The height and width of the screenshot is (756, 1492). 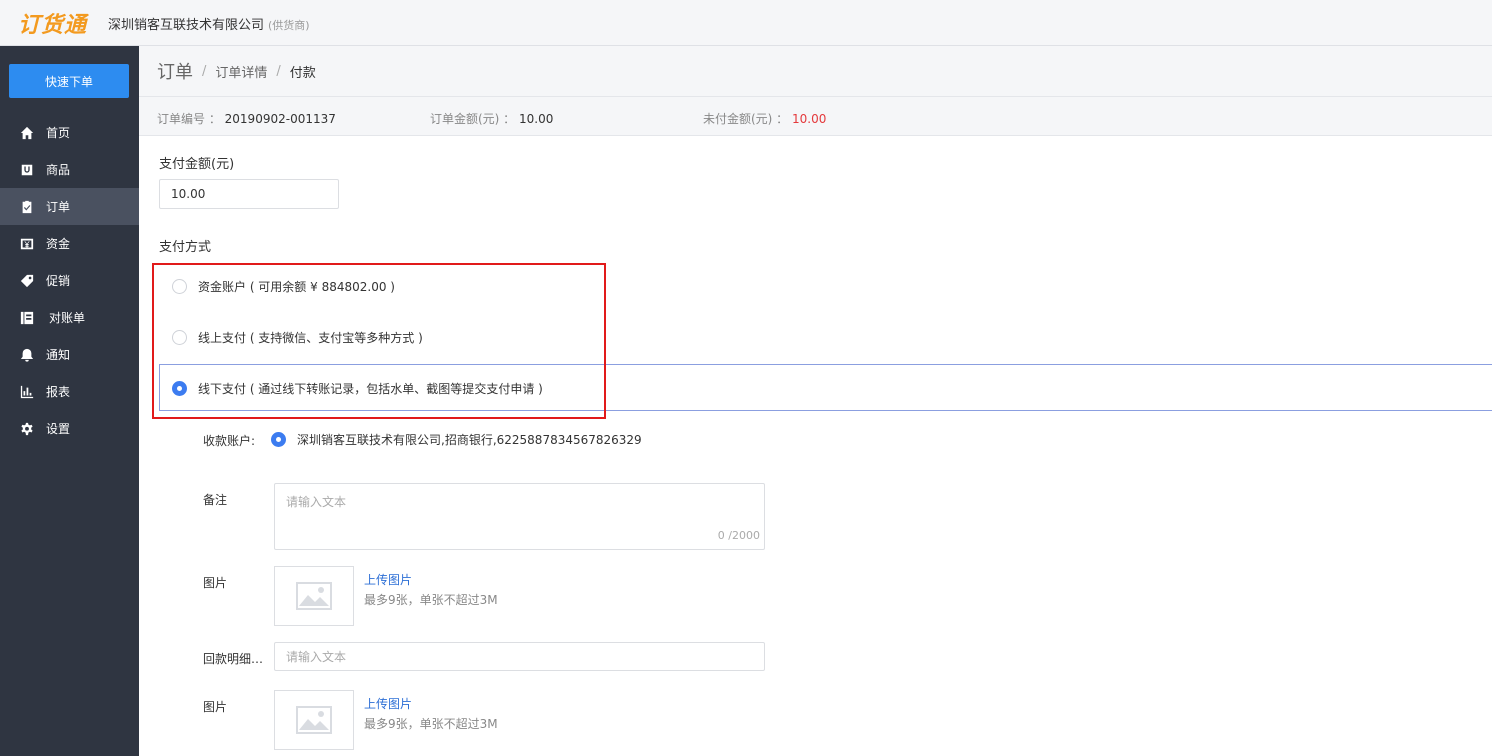 I want to click on sidebar-item-report: 报表, so click(x=69, y=391).